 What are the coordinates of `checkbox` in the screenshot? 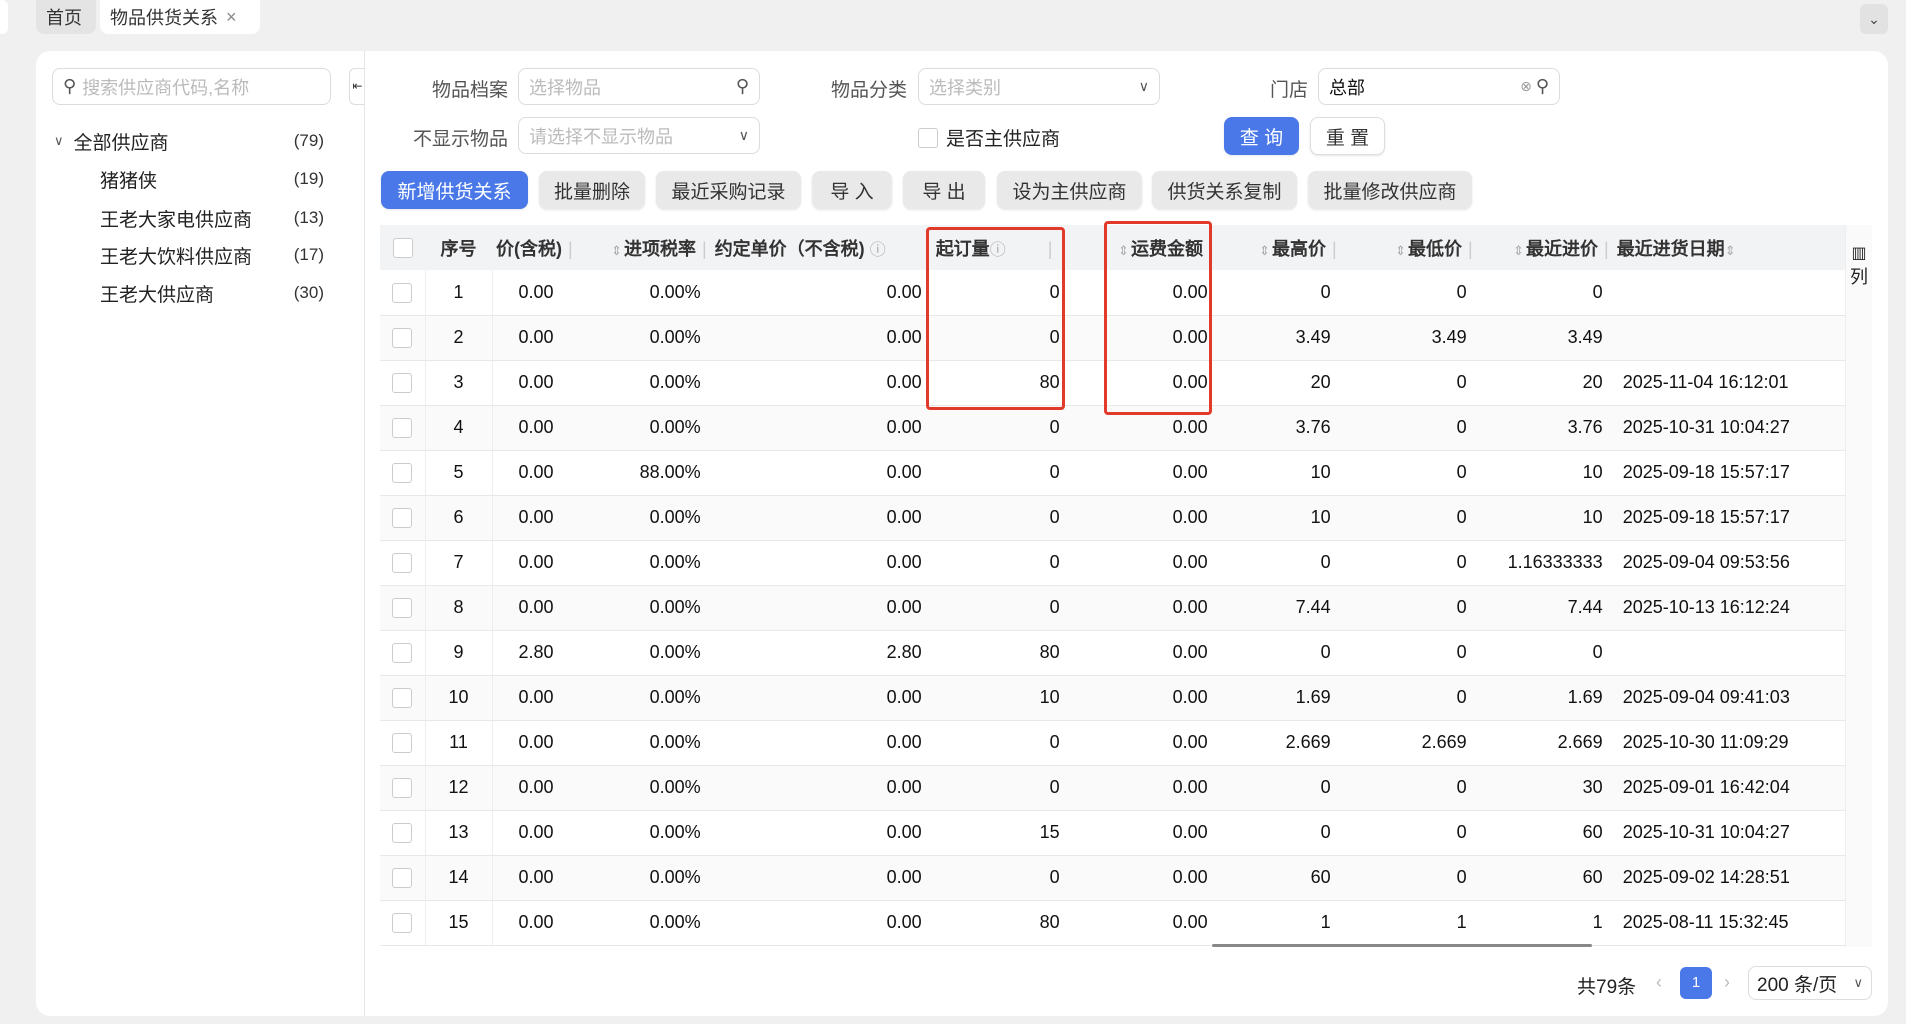 It's located at (928, 137).